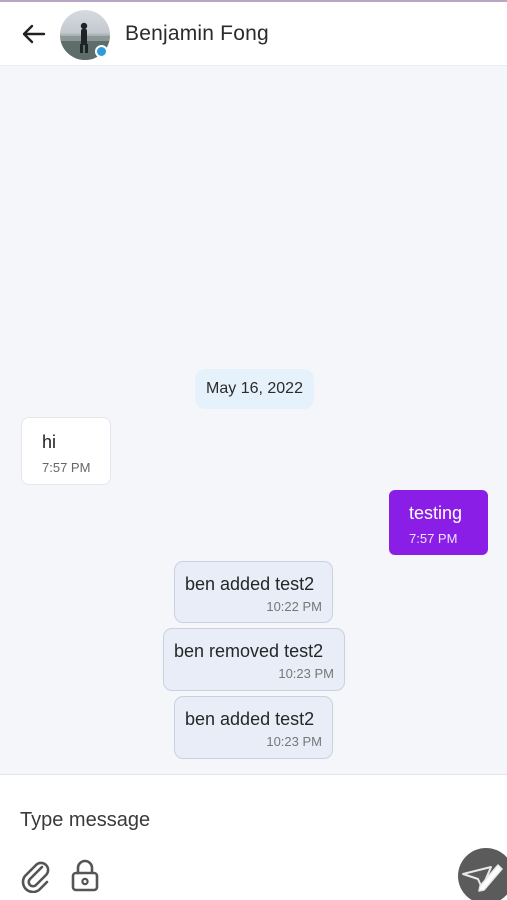  I want to click on system-message: ben added test2 10:23 PM, so click(253, 727).